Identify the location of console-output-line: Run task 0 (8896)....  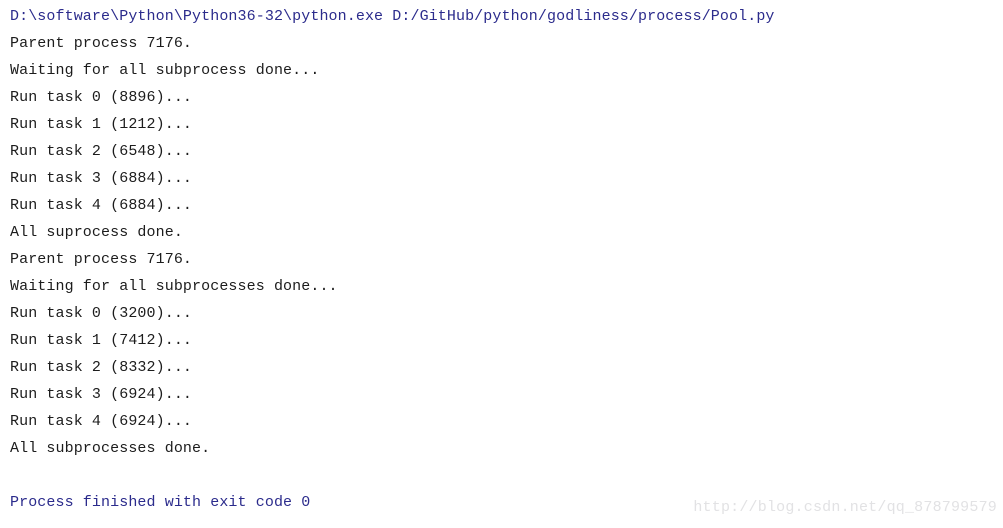
(101, 97).